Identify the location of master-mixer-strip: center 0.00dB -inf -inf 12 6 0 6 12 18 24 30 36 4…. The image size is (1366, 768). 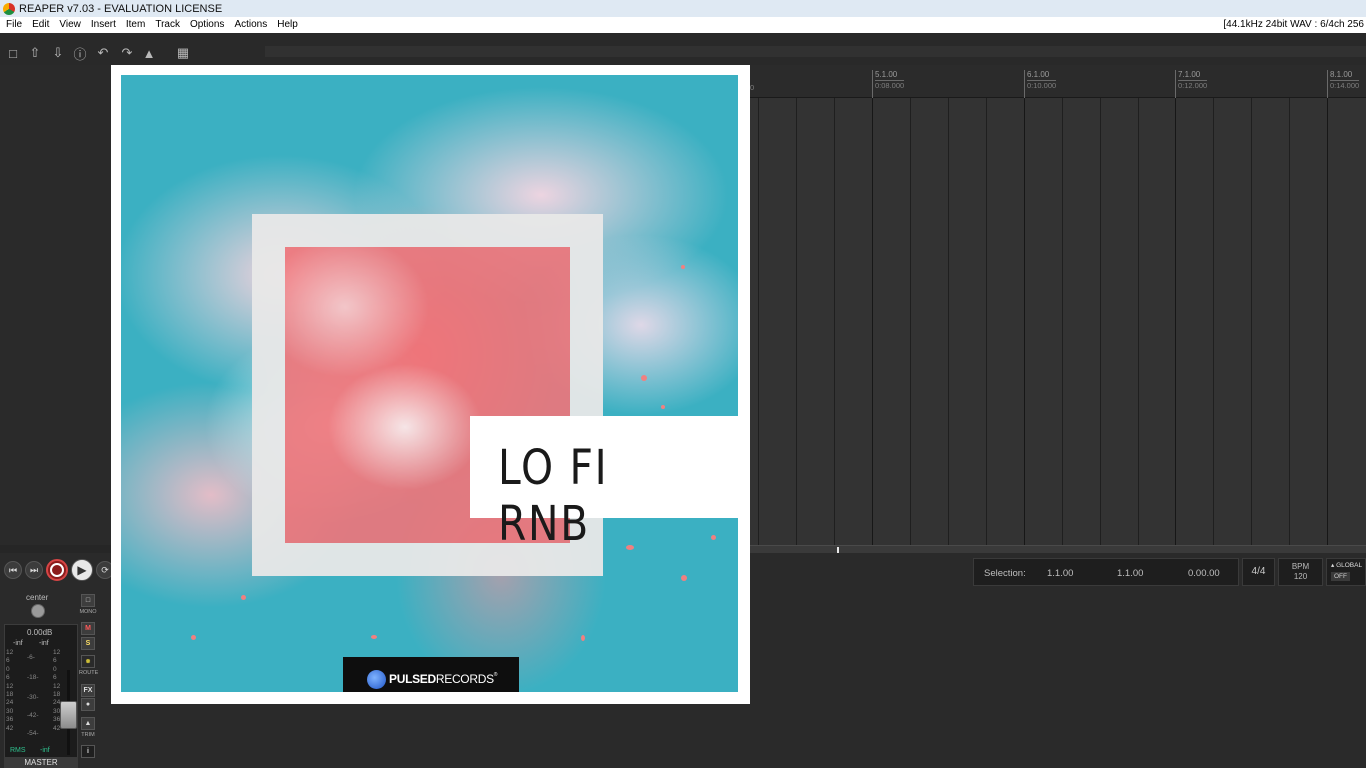
(55, 677).